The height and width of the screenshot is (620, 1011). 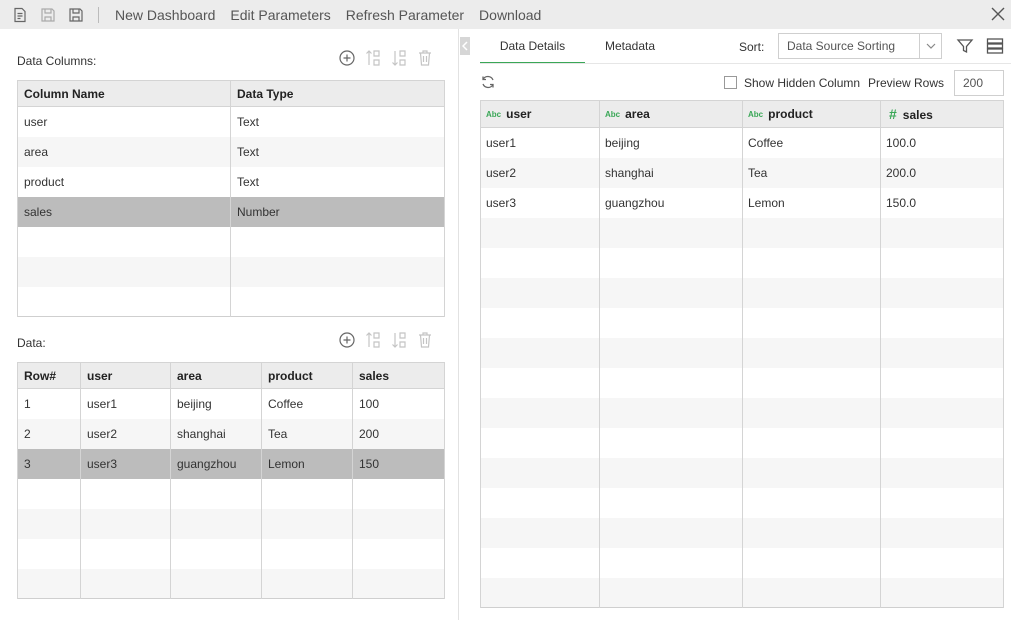 I want to click on table-row: user1 beijing Coffee 100.0, so click(x=742, y=142).